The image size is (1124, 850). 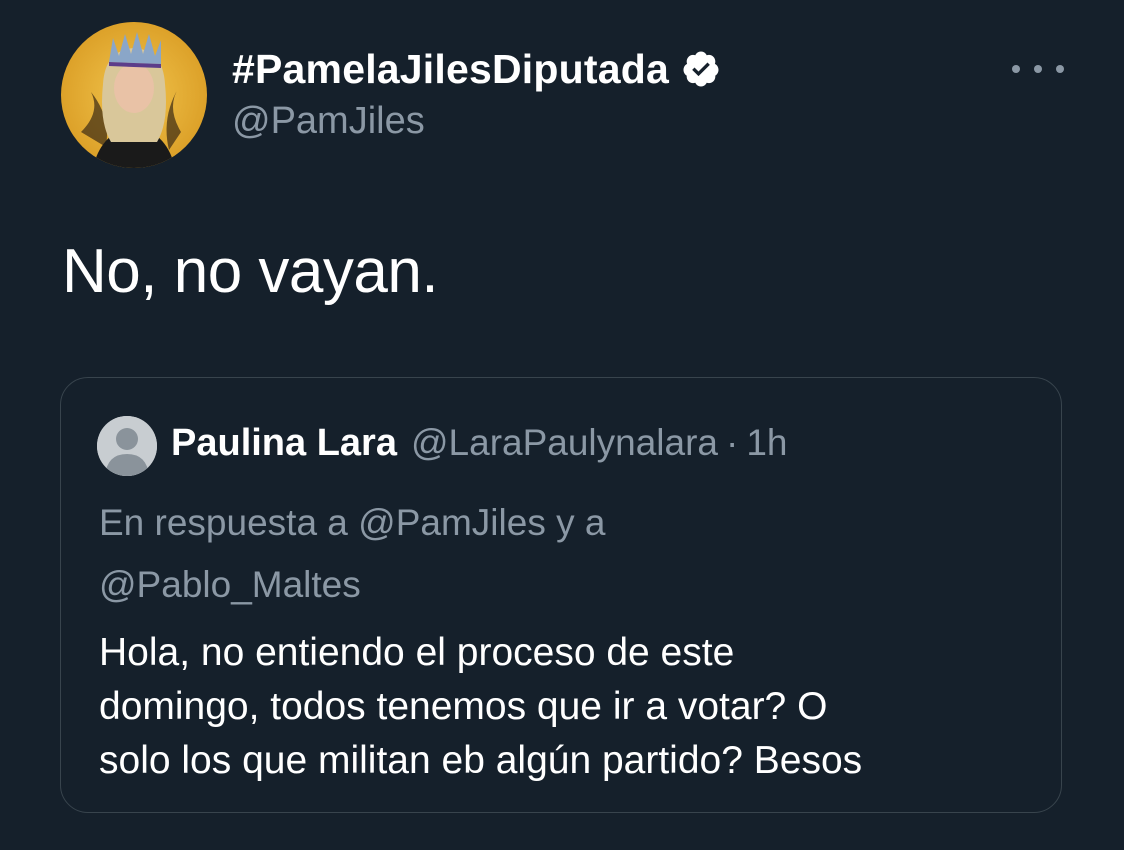 I want to click on author-name-row: #PamelaJilesDiputada, so click(x=476, y=69).